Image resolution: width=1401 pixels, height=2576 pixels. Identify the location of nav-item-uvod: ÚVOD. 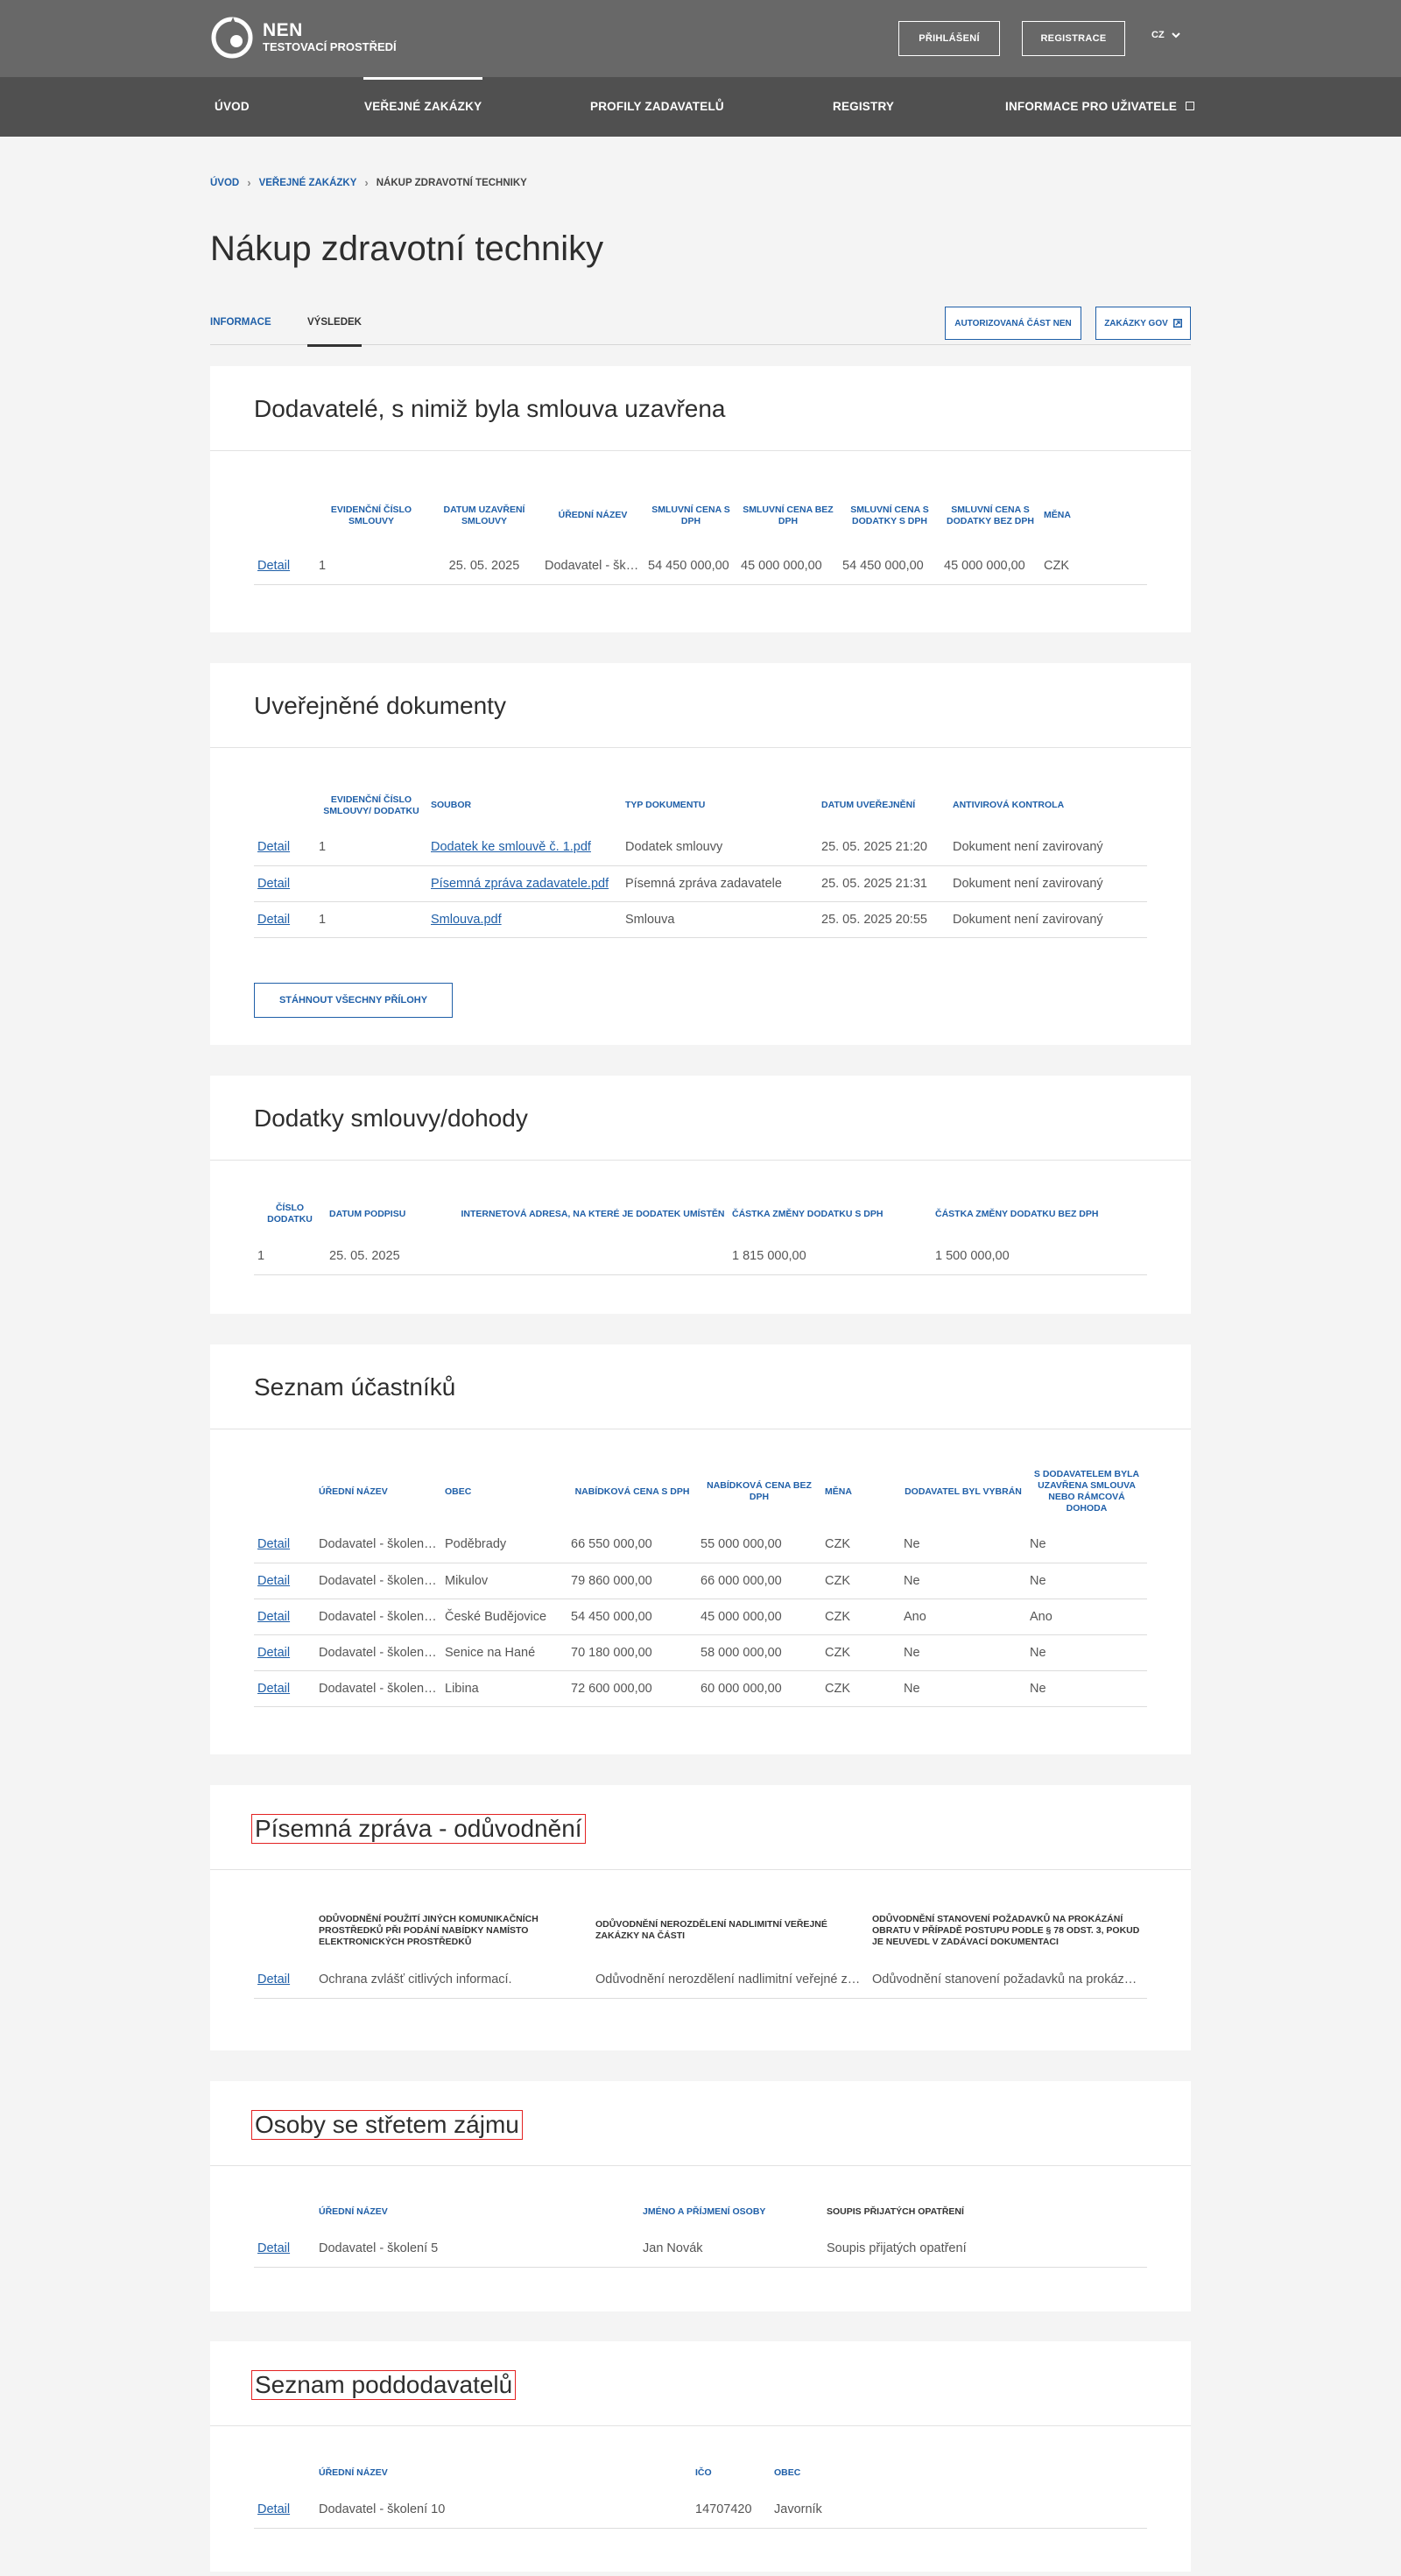
(232, 107).